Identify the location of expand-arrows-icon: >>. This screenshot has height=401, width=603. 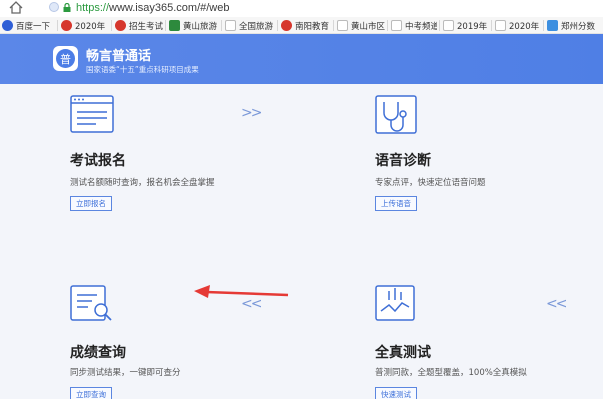
(252, 113).